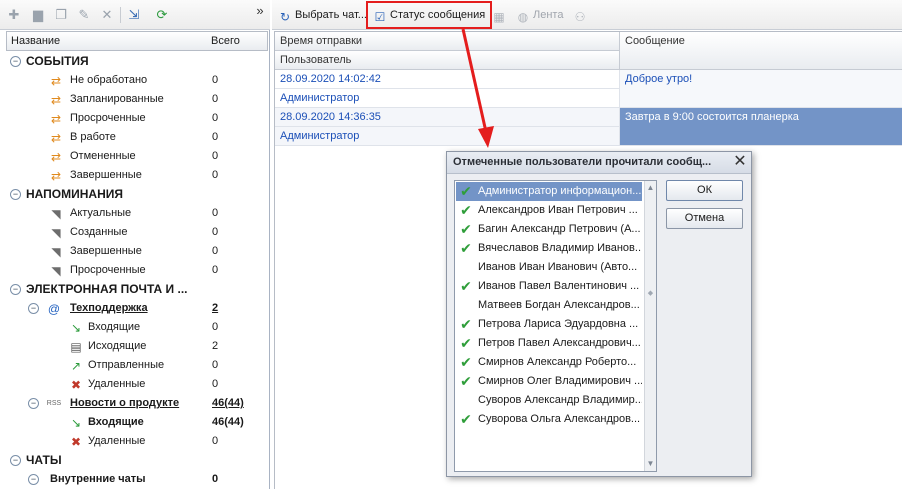 Image resolution: width=902 pixels, height=489 pixels. I want to click on ok-button: ОК, so click(704, 190).